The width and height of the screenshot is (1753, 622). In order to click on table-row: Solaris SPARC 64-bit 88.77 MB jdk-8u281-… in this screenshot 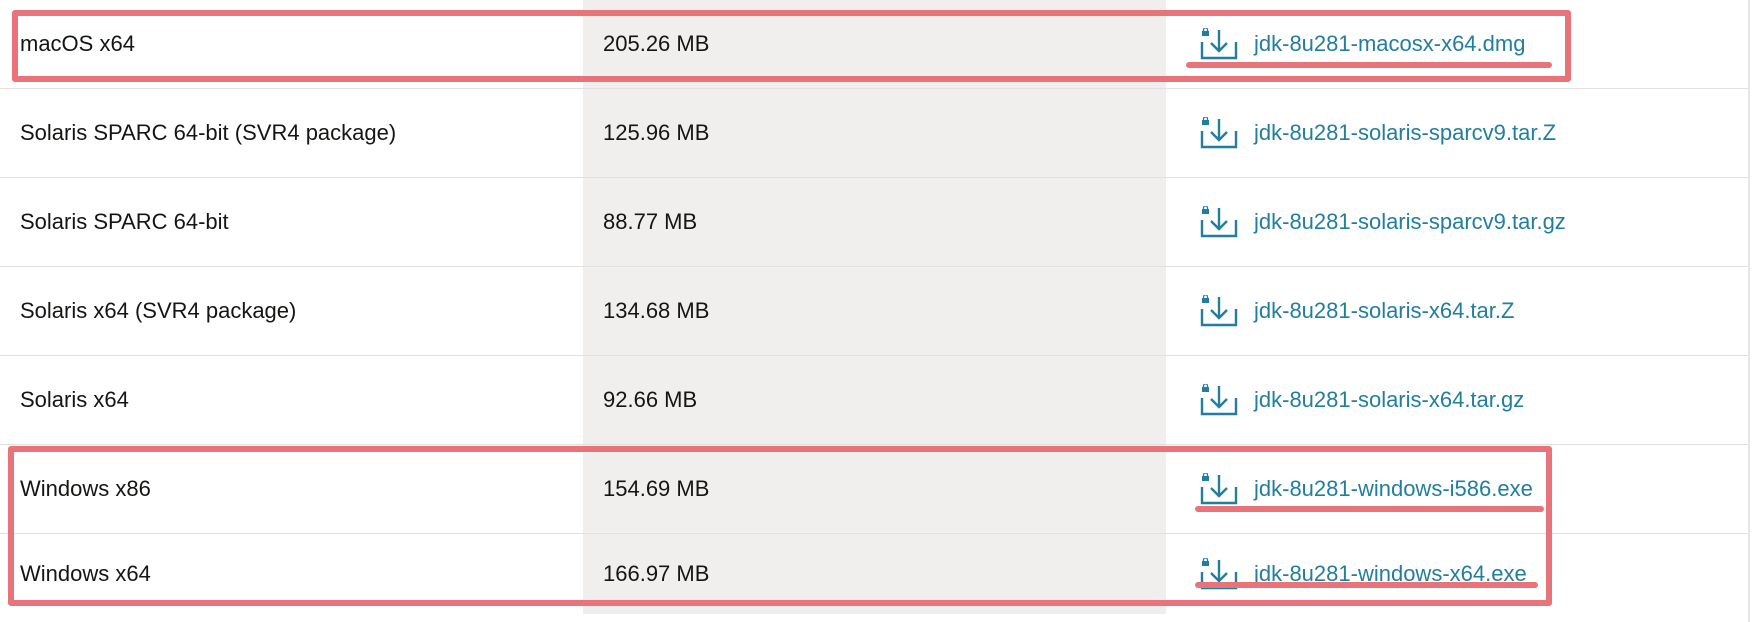, I will do `click(875, 222)`.